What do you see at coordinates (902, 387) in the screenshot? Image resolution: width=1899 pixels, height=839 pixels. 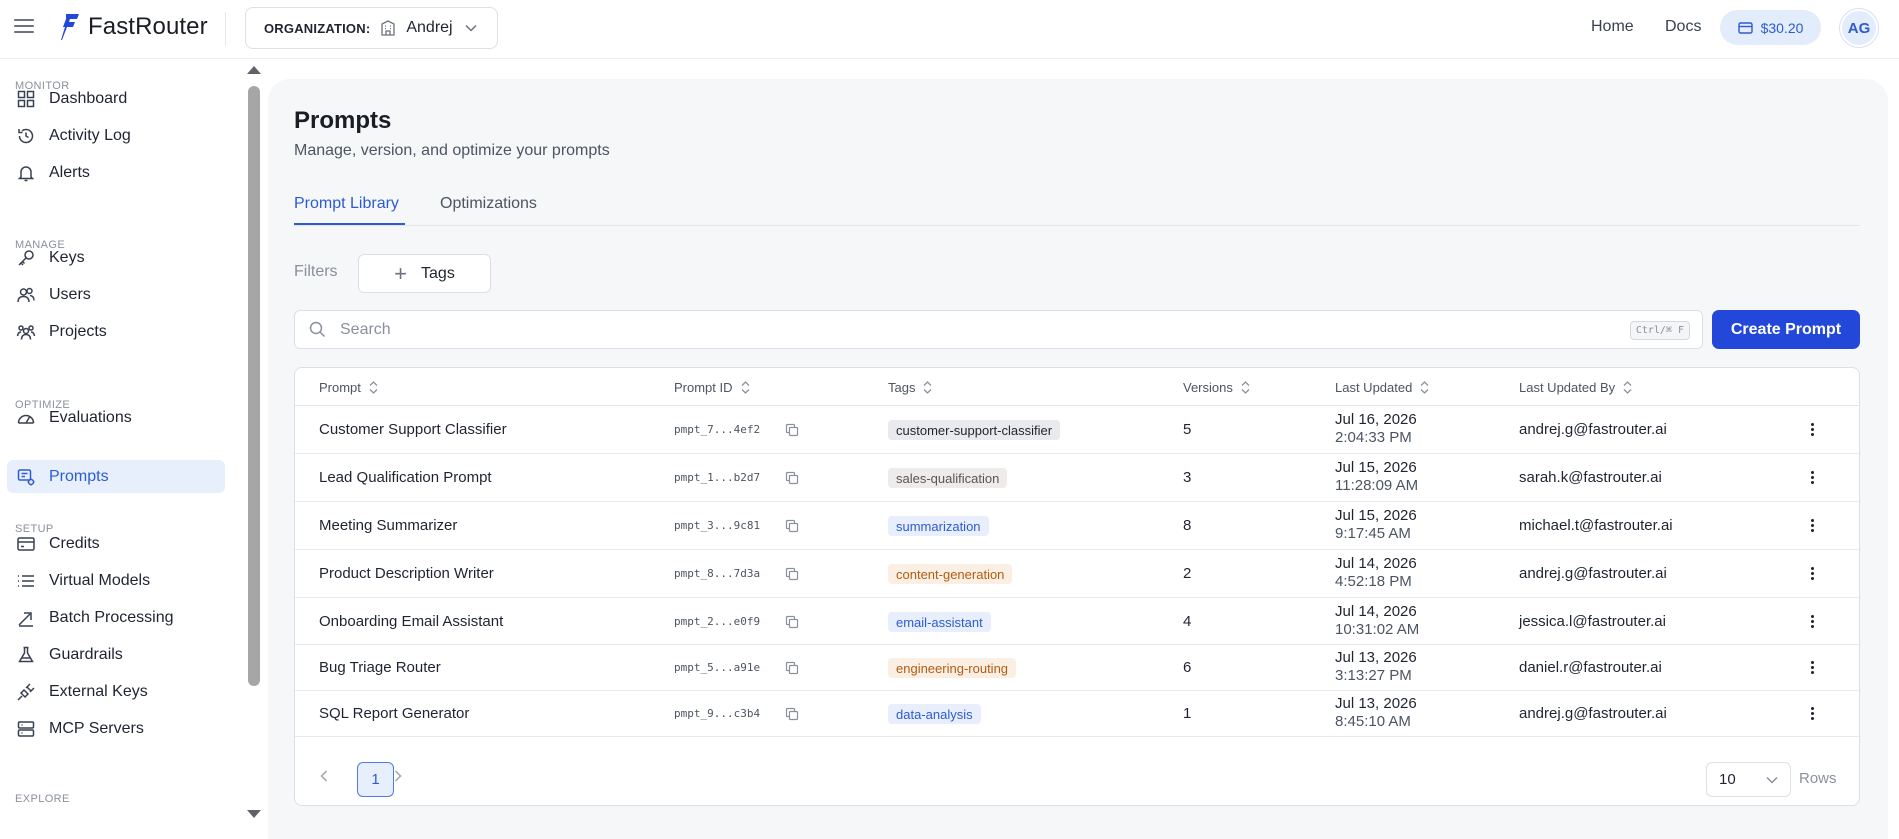 I see `column-header-label: Tags` at bounding box center [902, 387].